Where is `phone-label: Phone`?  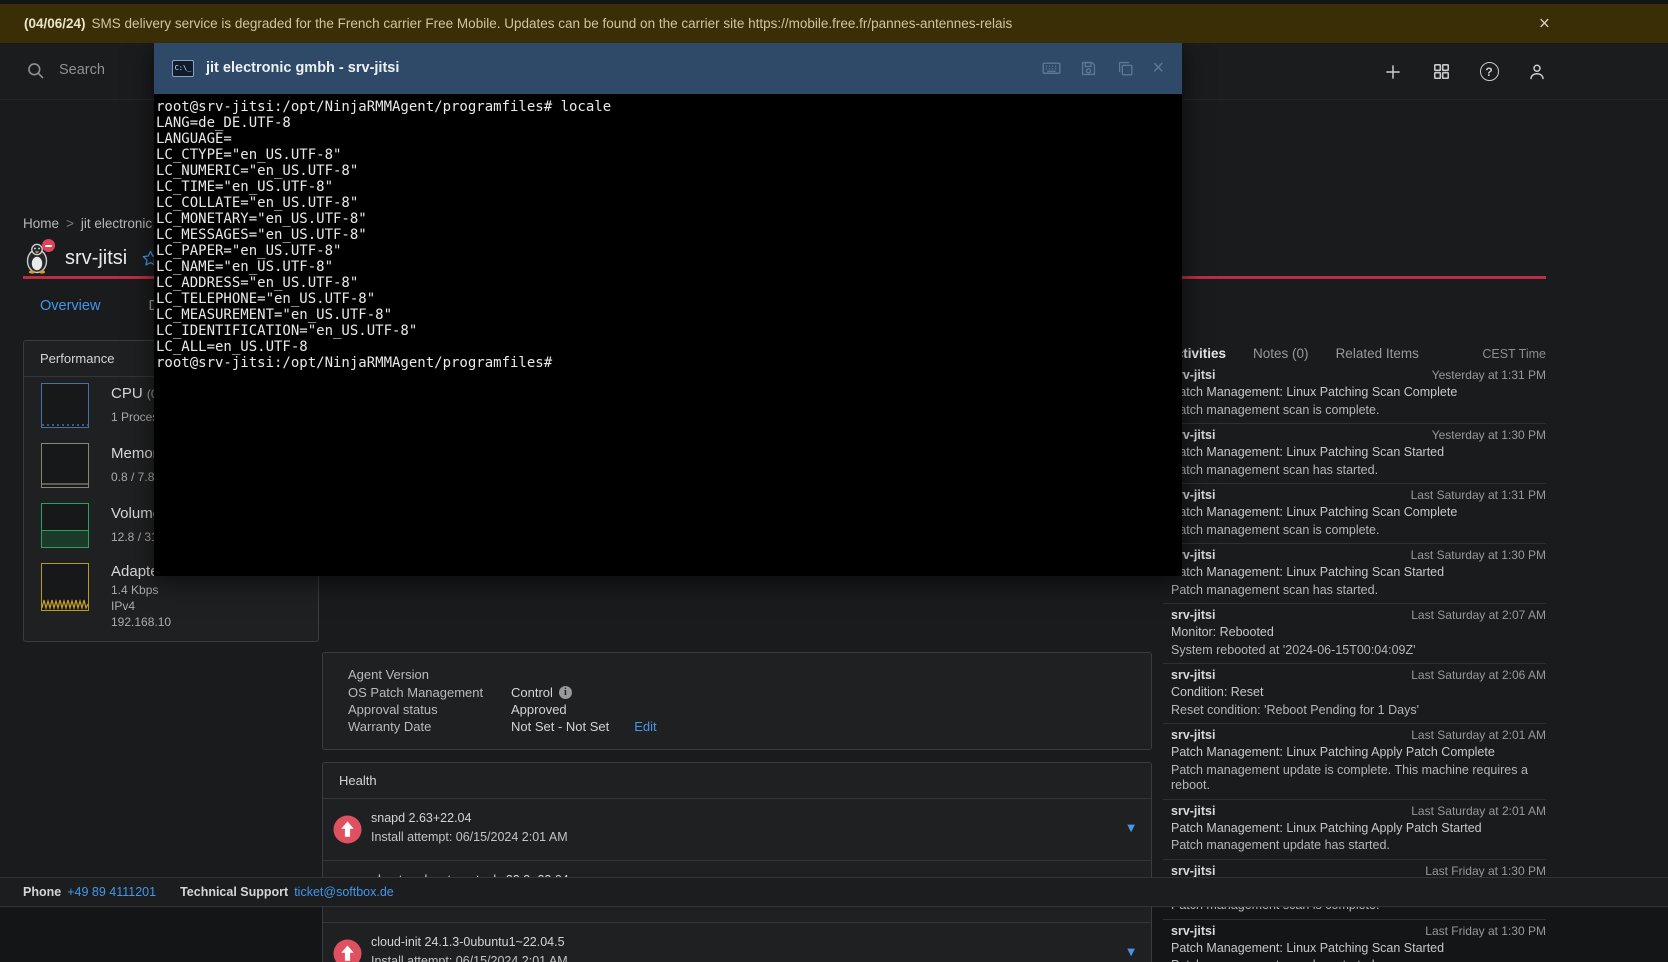
phone-label: Phone is located at coordinates (42, 892).